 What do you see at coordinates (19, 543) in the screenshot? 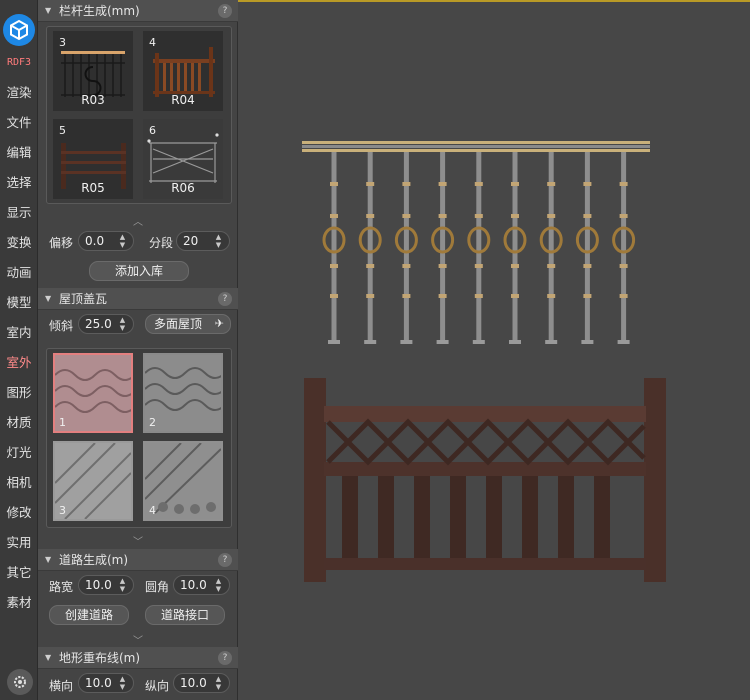
I see `nav-item-utility: 实用` at bounding box center [19, 543].